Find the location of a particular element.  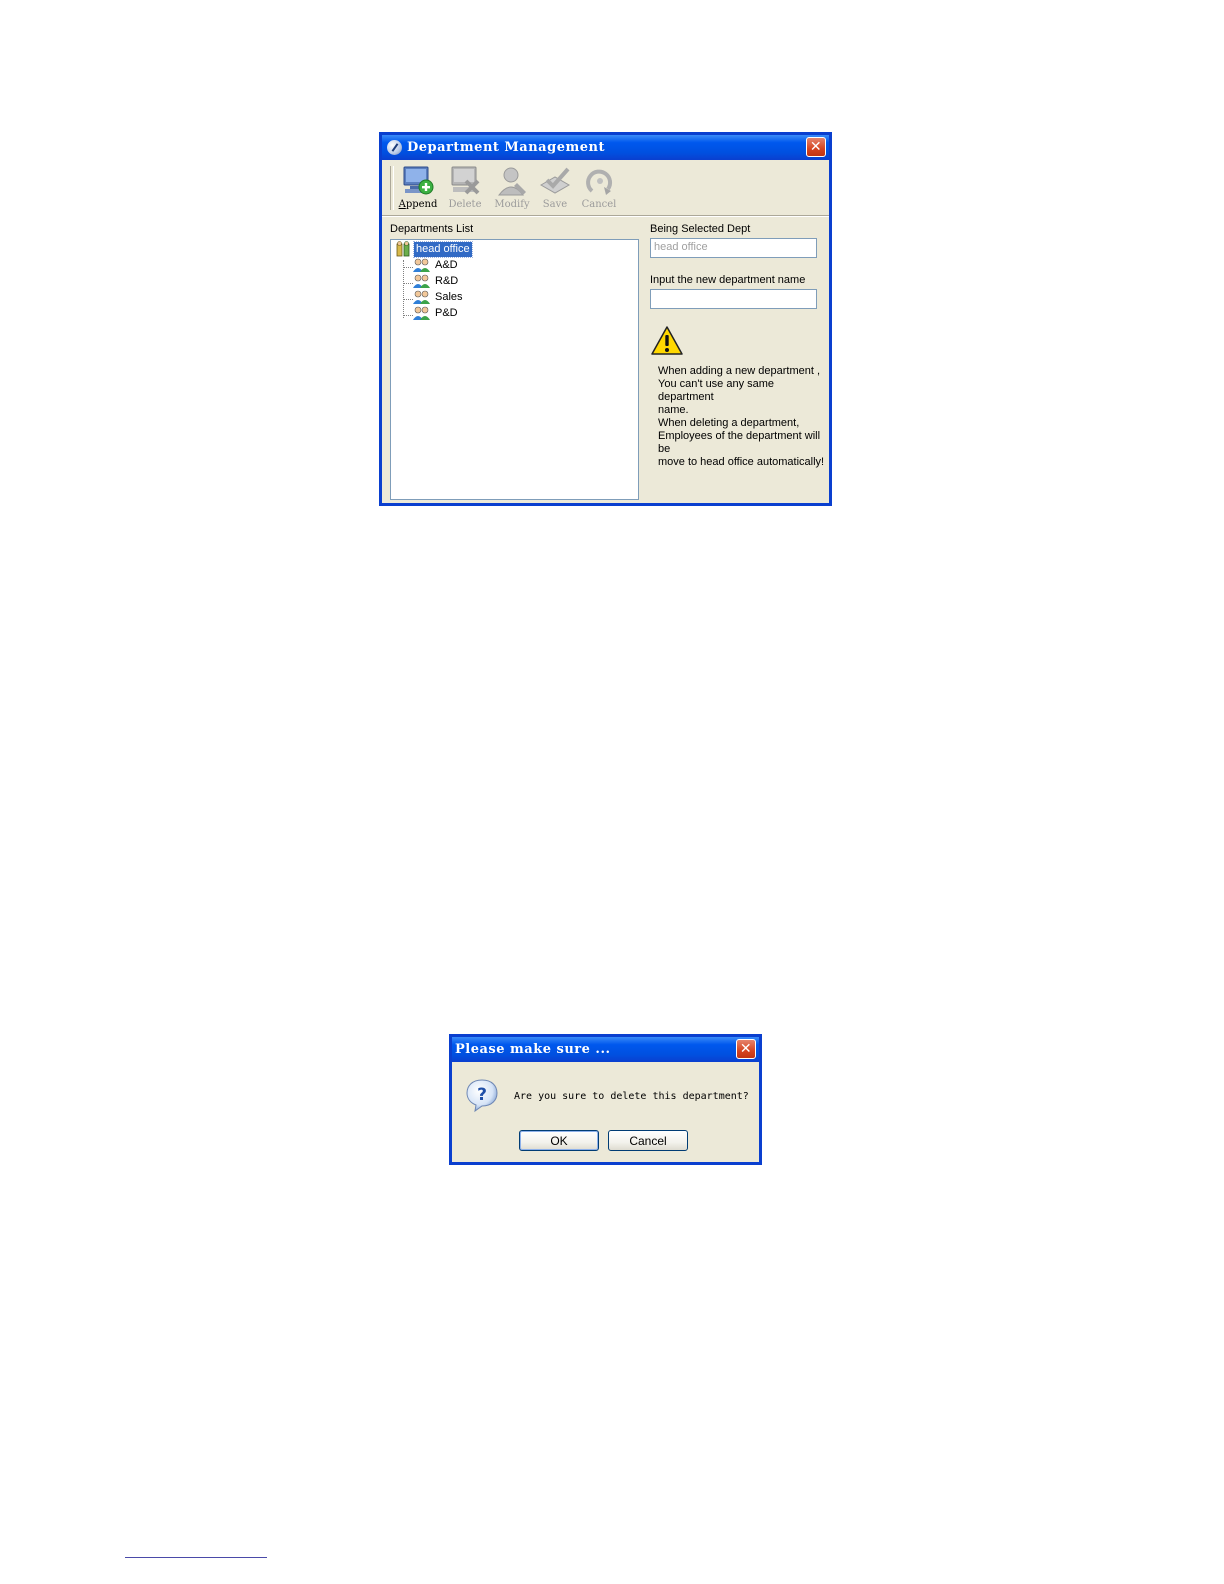

footnote-rule is located at coordinates (196, 1557).